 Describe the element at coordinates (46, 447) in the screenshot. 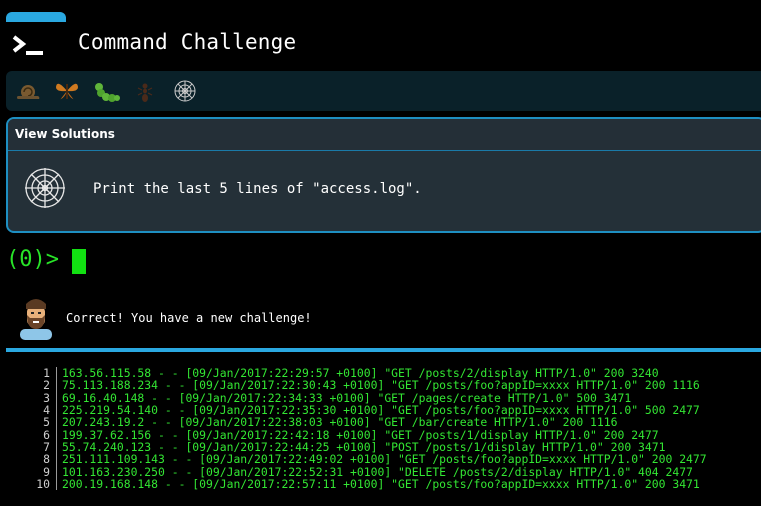

I see `line-number: 7` at that location.